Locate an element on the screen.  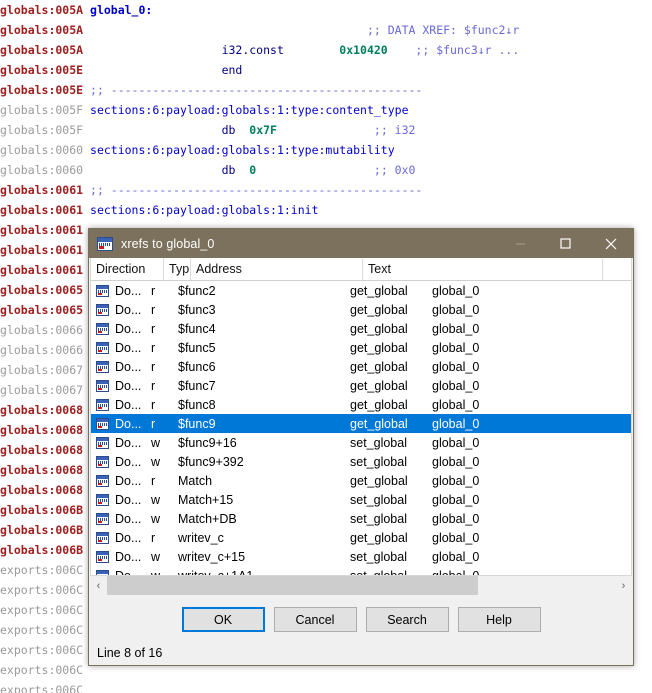
table-row: Do... r writev_c get_global global_0 is located at coordinates (361, 537).